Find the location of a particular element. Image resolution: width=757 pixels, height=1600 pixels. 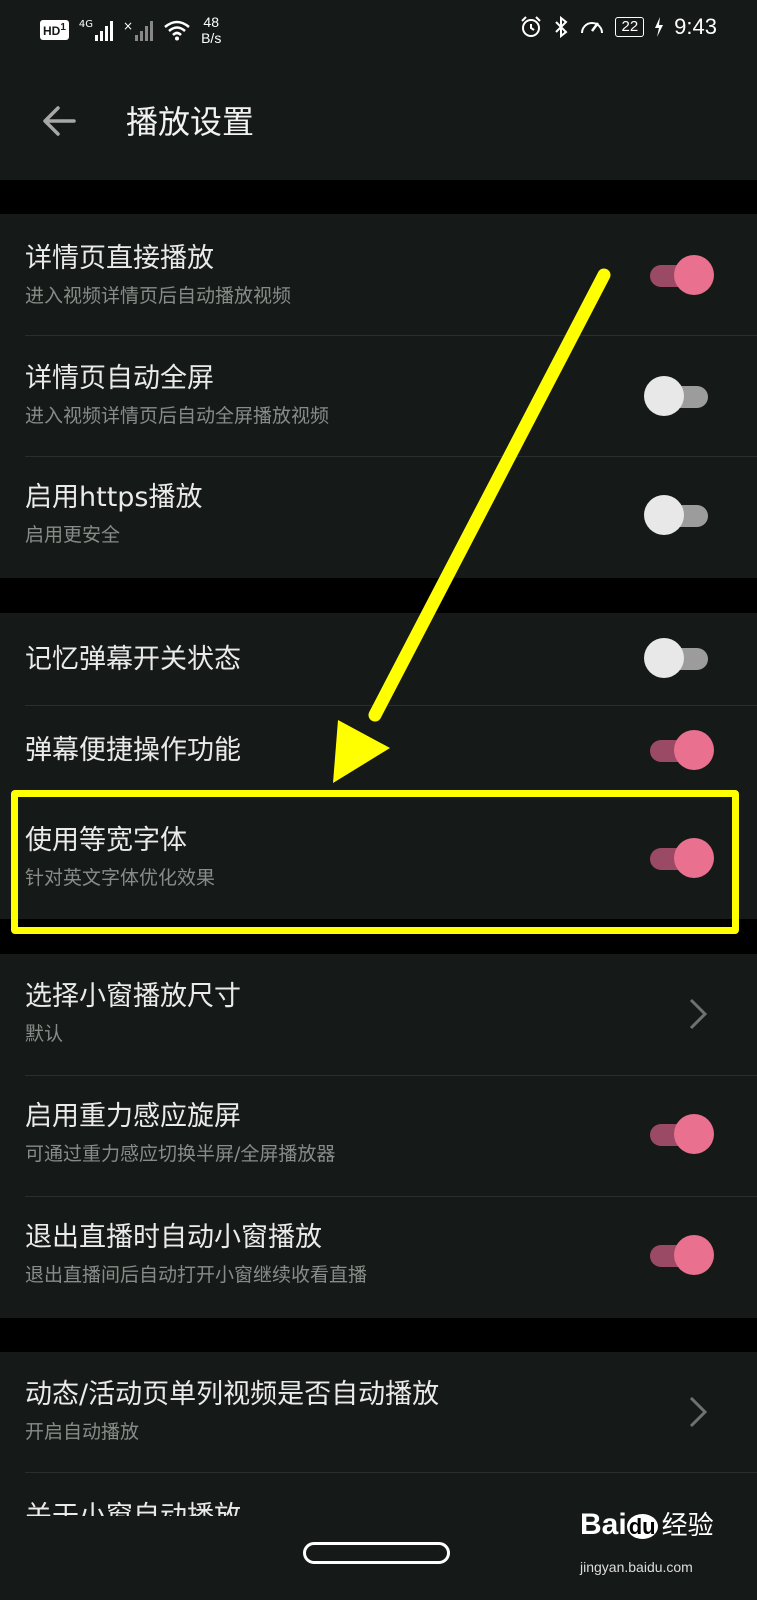

toggle-danmaku-memory is located at coordinates (679, 658).